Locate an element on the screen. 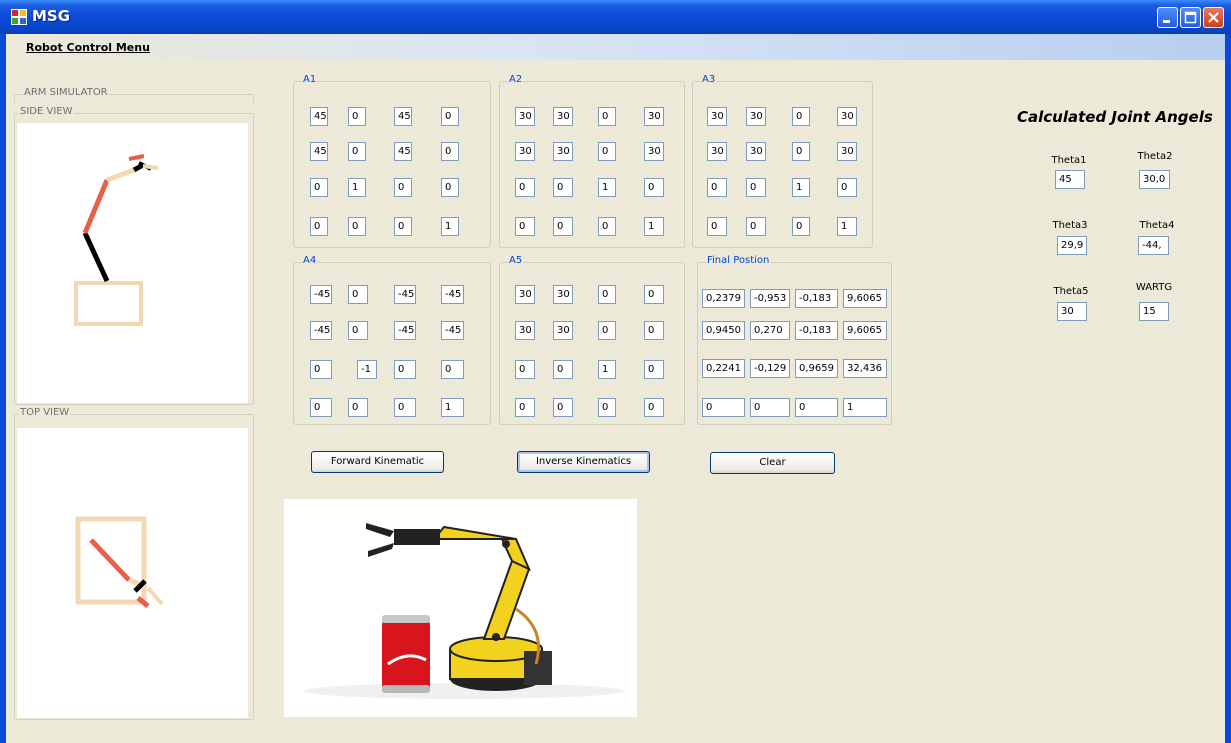 The image size is (1231, 743). a2-cell: 1 is located at coordinates (654, 226).